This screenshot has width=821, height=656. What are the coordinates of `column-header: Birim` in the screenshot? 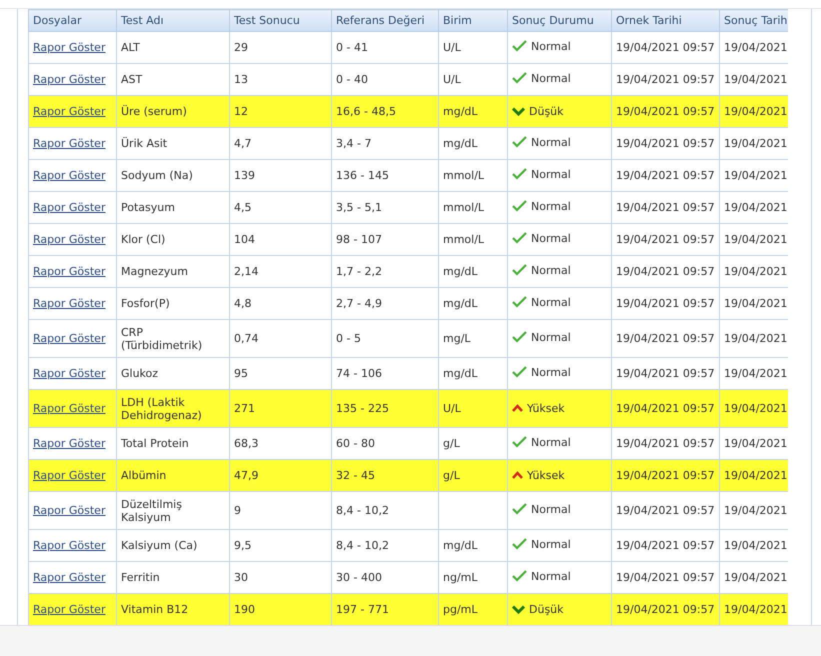 It's located at (473, 21).